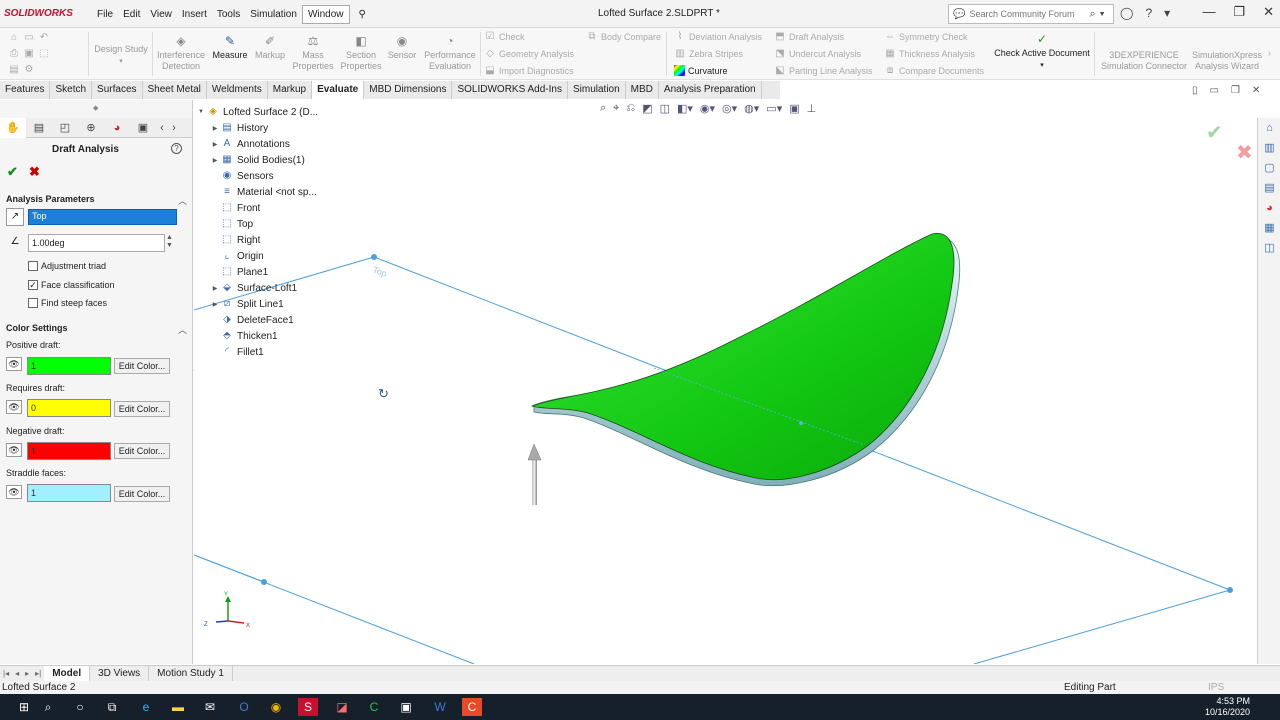 Image resolution: width=1280 pixels, height=720 pixels. I want to click on tab-3d-views: 3D Views, so click(120, 673).